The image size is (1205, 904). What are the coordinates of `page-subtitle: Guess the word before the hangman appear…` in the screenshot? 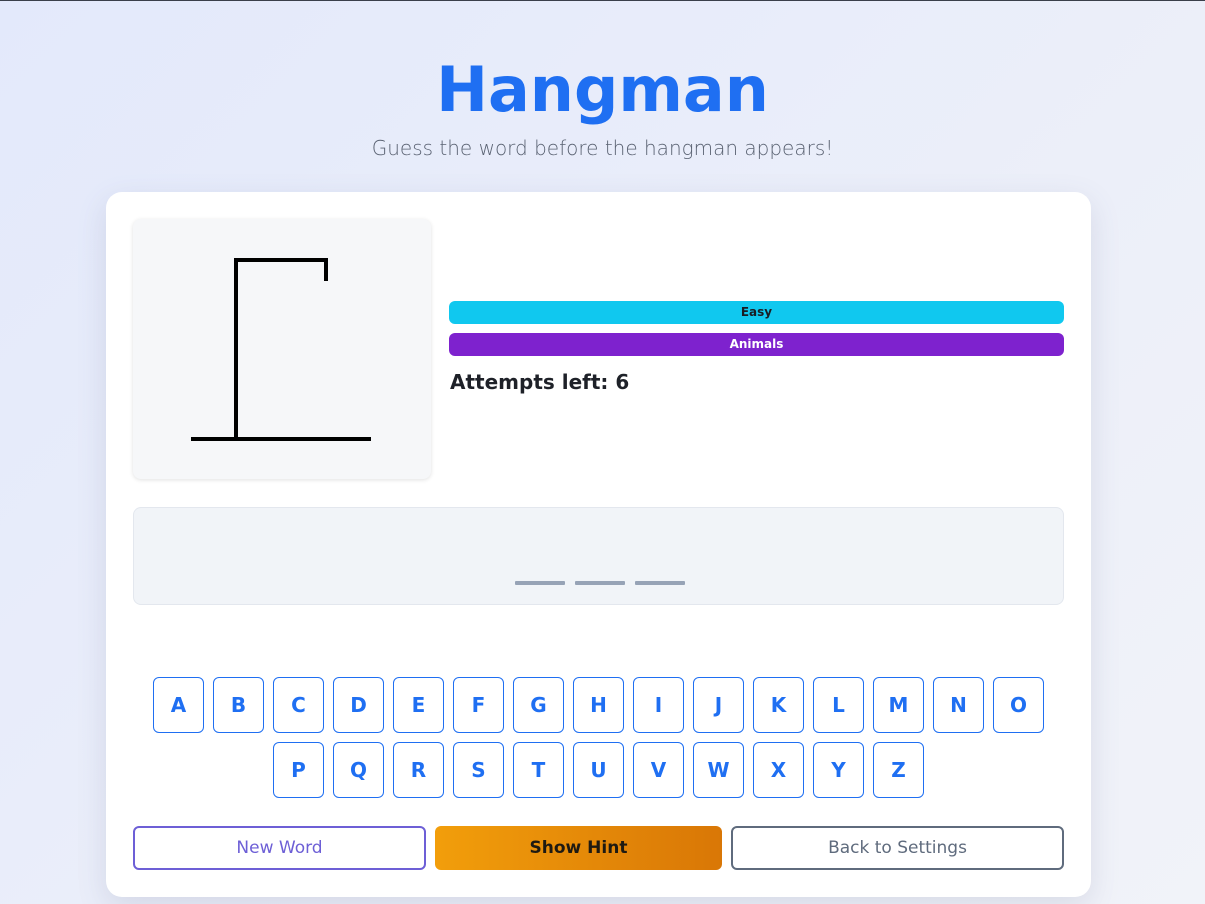 It's located at (602, 148).